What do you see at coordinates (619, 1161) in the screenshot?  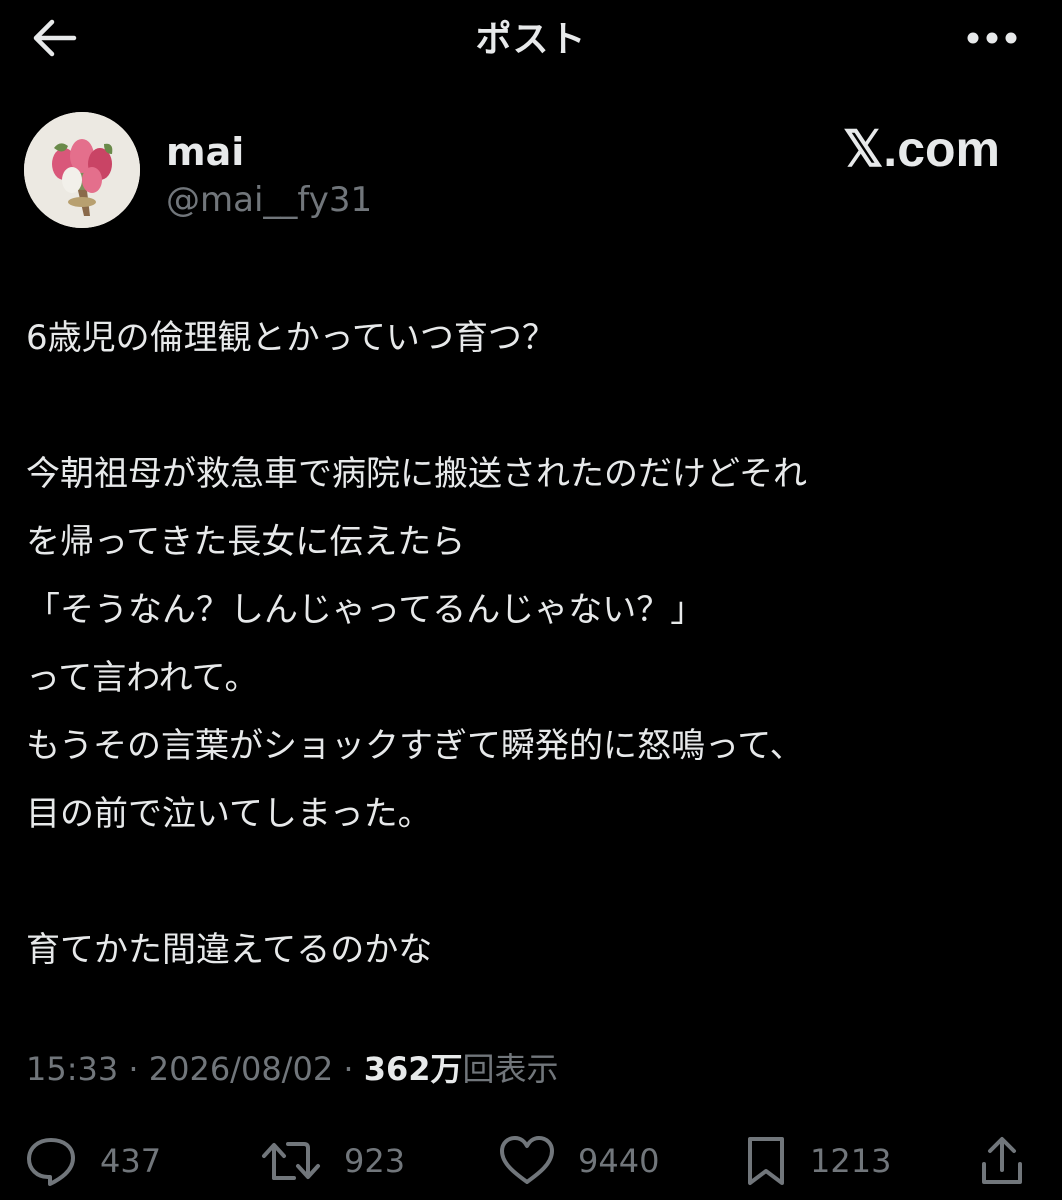 I see `like-count: 9440` at bounding box center [619, 1161].